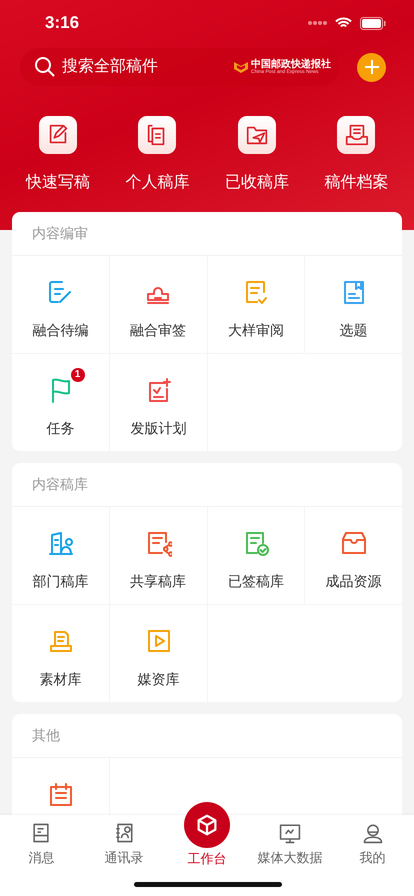 The width and height of the screenshot is (414, 896). Describe the element at coordinates (207, 234) in the screenshot. I see `section-title: 内容编审` at that location.